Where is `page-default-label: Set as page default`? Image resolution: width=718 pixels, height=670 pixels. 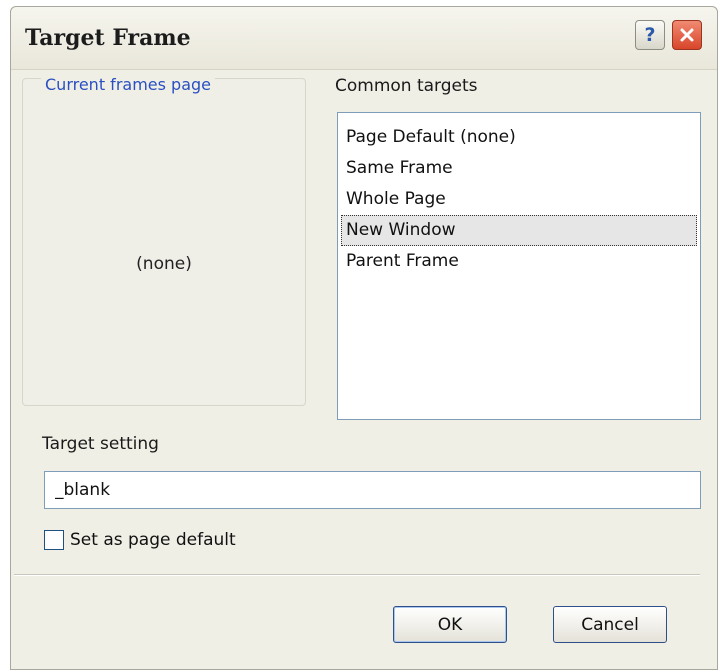
page-default-label: Set as page default is located at coordinates (153, 540).